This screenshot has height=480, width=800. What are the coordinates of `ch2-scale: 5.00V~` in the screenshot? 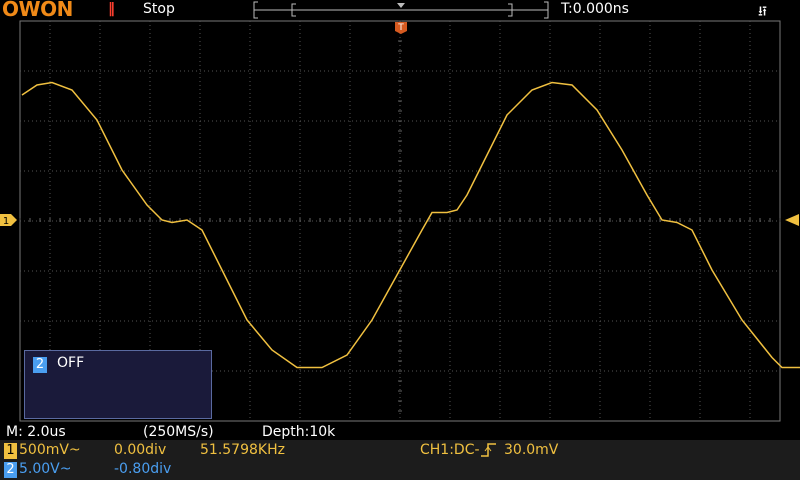 It's located at (45, 469).